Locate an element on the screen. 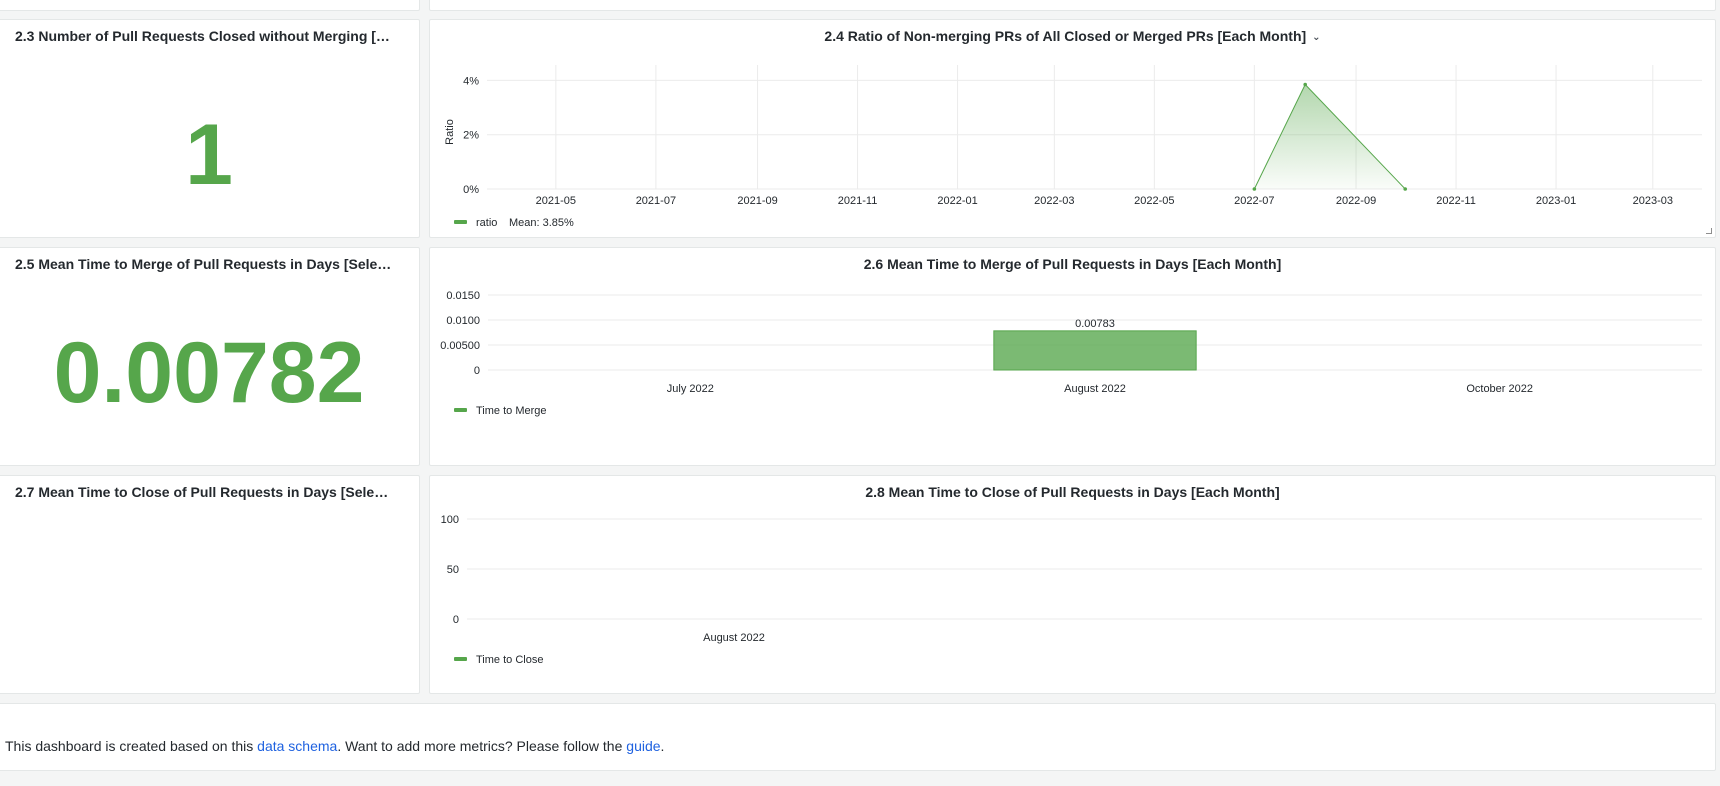 Image resolution: width=1720 pixels, height=786 pixels. prev-panel-right is located at coordinates (1072, 5).